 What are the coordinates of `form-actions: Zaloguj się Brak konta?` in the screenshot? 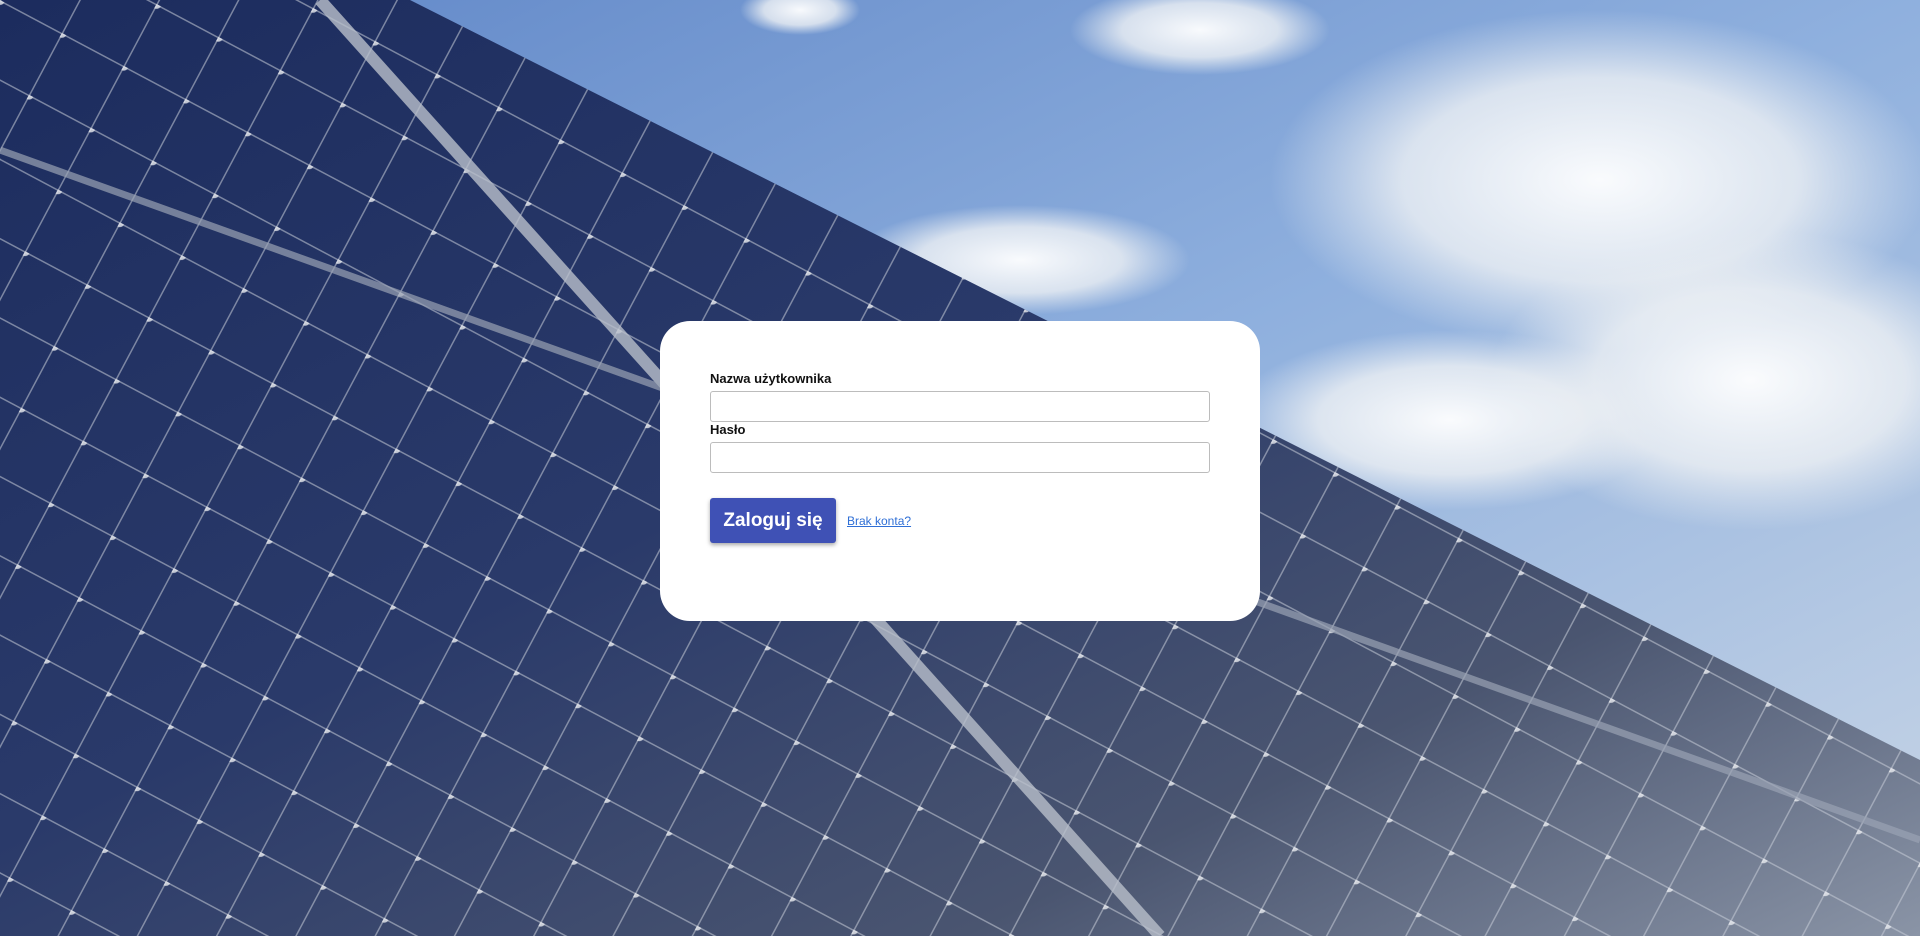 It's located at (960, 520).